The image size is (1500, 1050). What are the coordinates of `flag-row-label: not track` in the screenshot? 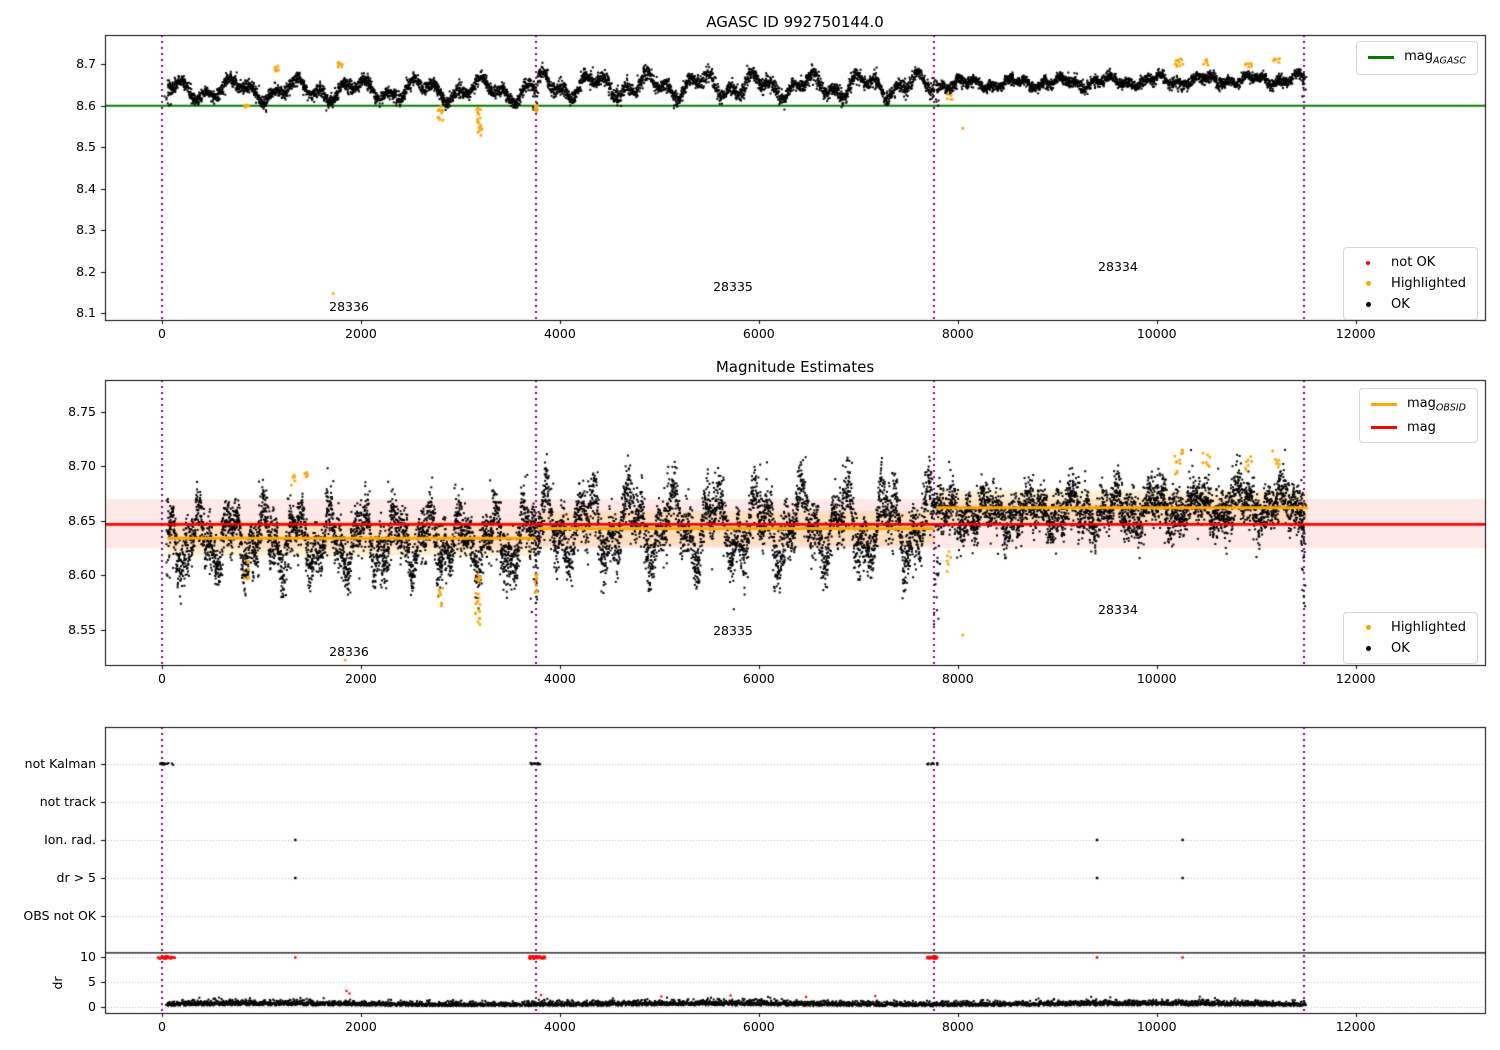 It's located at (67, 801).